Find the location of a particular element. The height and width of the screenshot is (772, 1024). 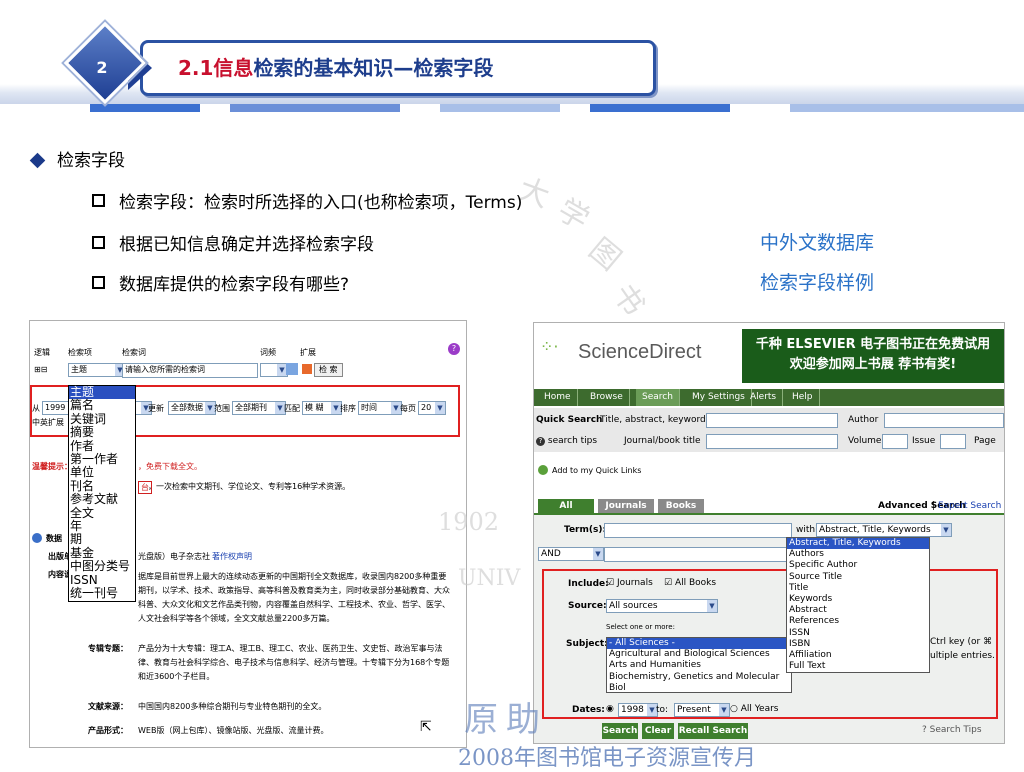

dropdown-option: 篇名 is located at coordinates (102, 405).